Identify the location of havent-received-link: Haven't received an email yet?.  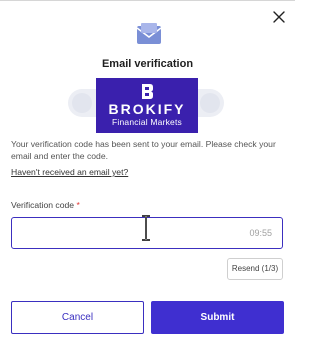
(69, 172).